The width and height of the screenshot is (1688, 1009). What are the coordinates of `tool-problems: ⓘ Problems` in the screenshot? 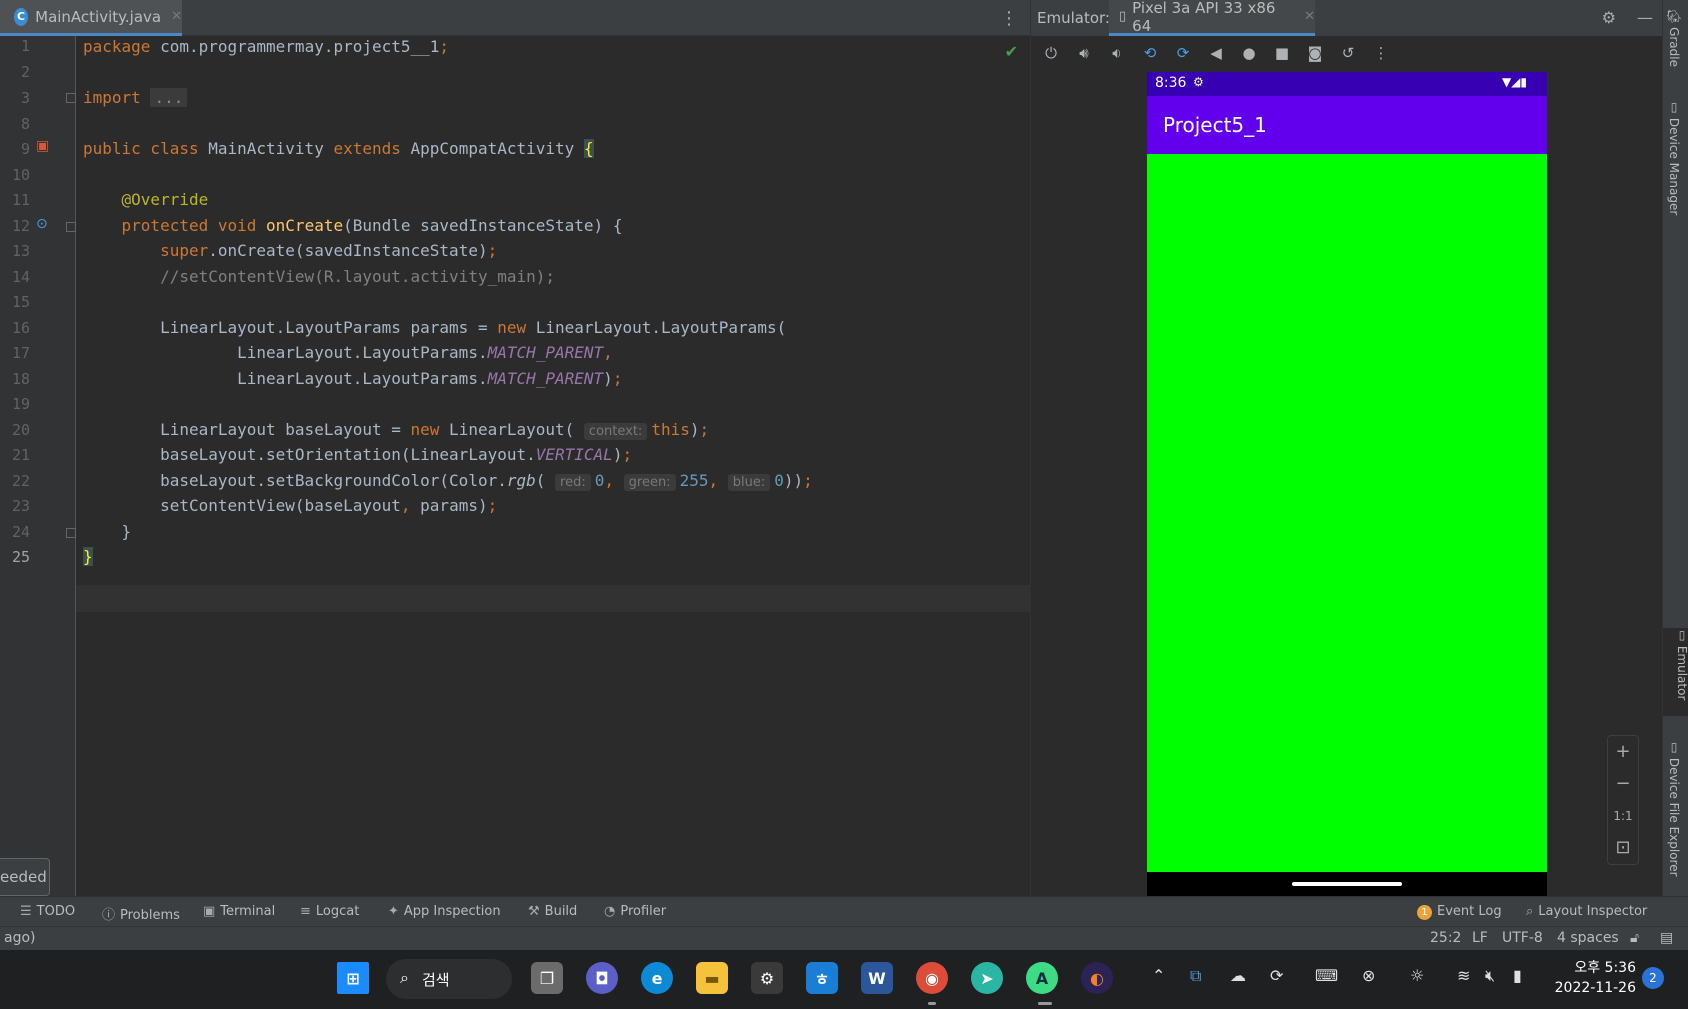 It's located at (141, 913).